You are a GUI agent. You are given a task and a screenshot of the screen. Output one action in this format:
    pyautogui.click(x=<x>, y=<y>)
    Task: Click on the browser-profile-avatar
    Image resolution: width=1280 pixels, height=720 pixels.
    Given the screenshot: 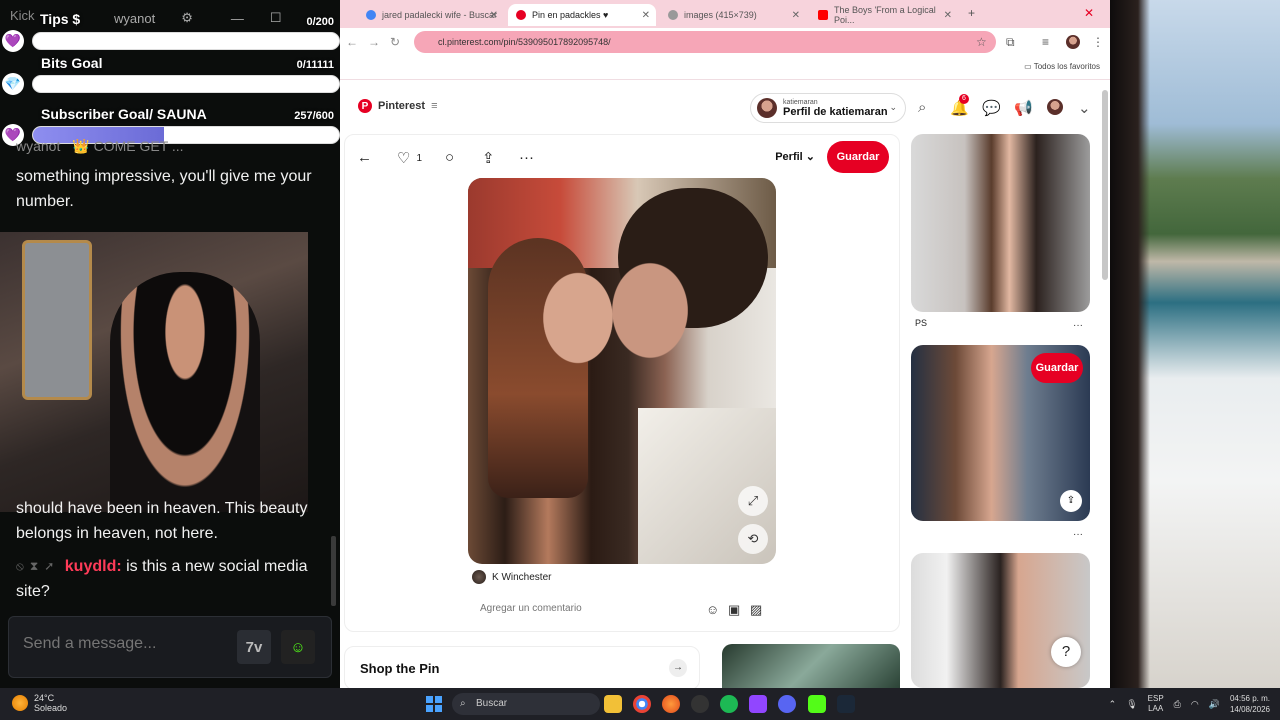 What is the action you would take?
    pyautogui.click(x=1073, y=42)
    